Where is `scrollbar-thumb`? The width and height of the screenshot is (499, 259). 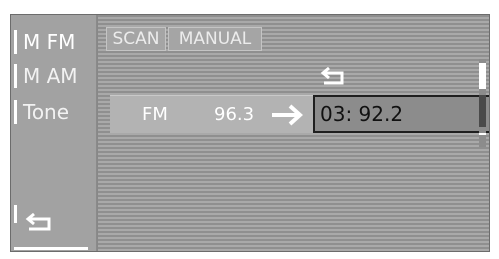 scrollbar-thumb is located at coordinates (482, 76).